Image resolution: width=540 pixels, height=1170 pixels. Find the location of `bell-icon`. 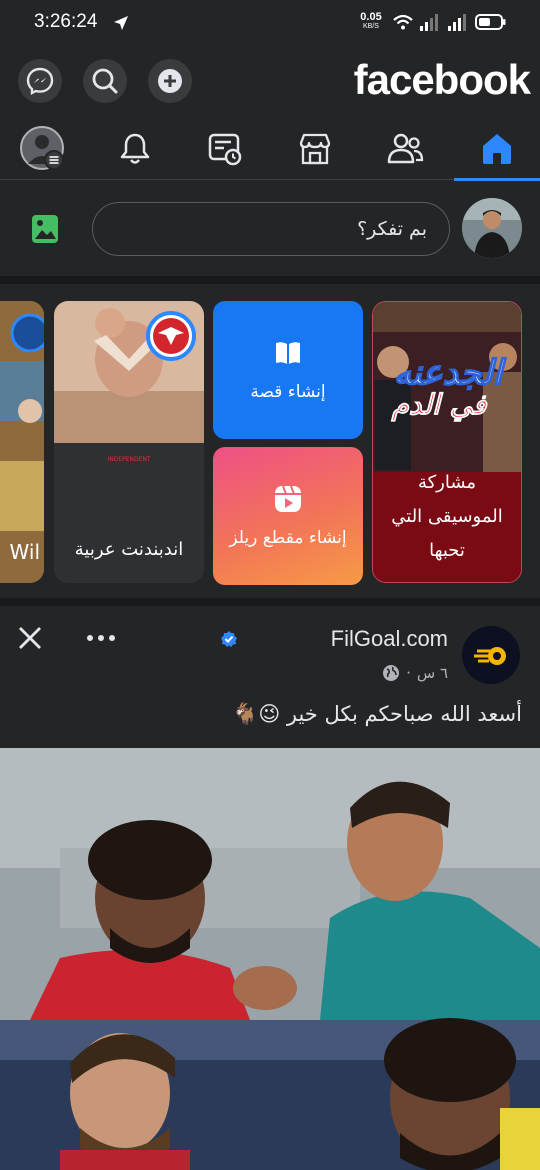

bell-icon is located at coordinates (135, 148).